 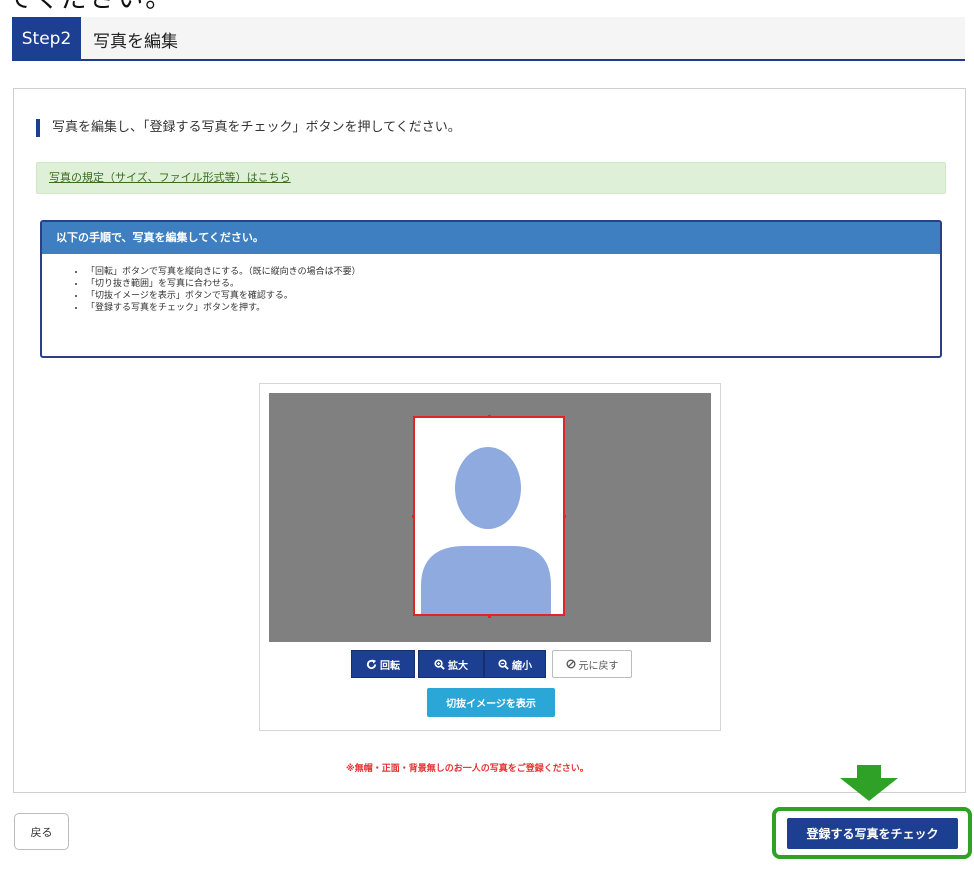 I want to click on zoom-out-icon, so click(x=503, y=664).